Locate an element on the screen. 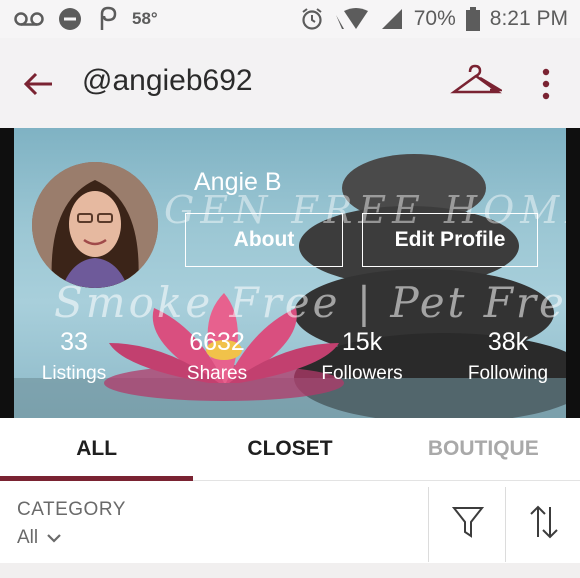 The height and width of the screenshot is (578, 580). battery-percentage: 70% is located at coordinates (434, 18).